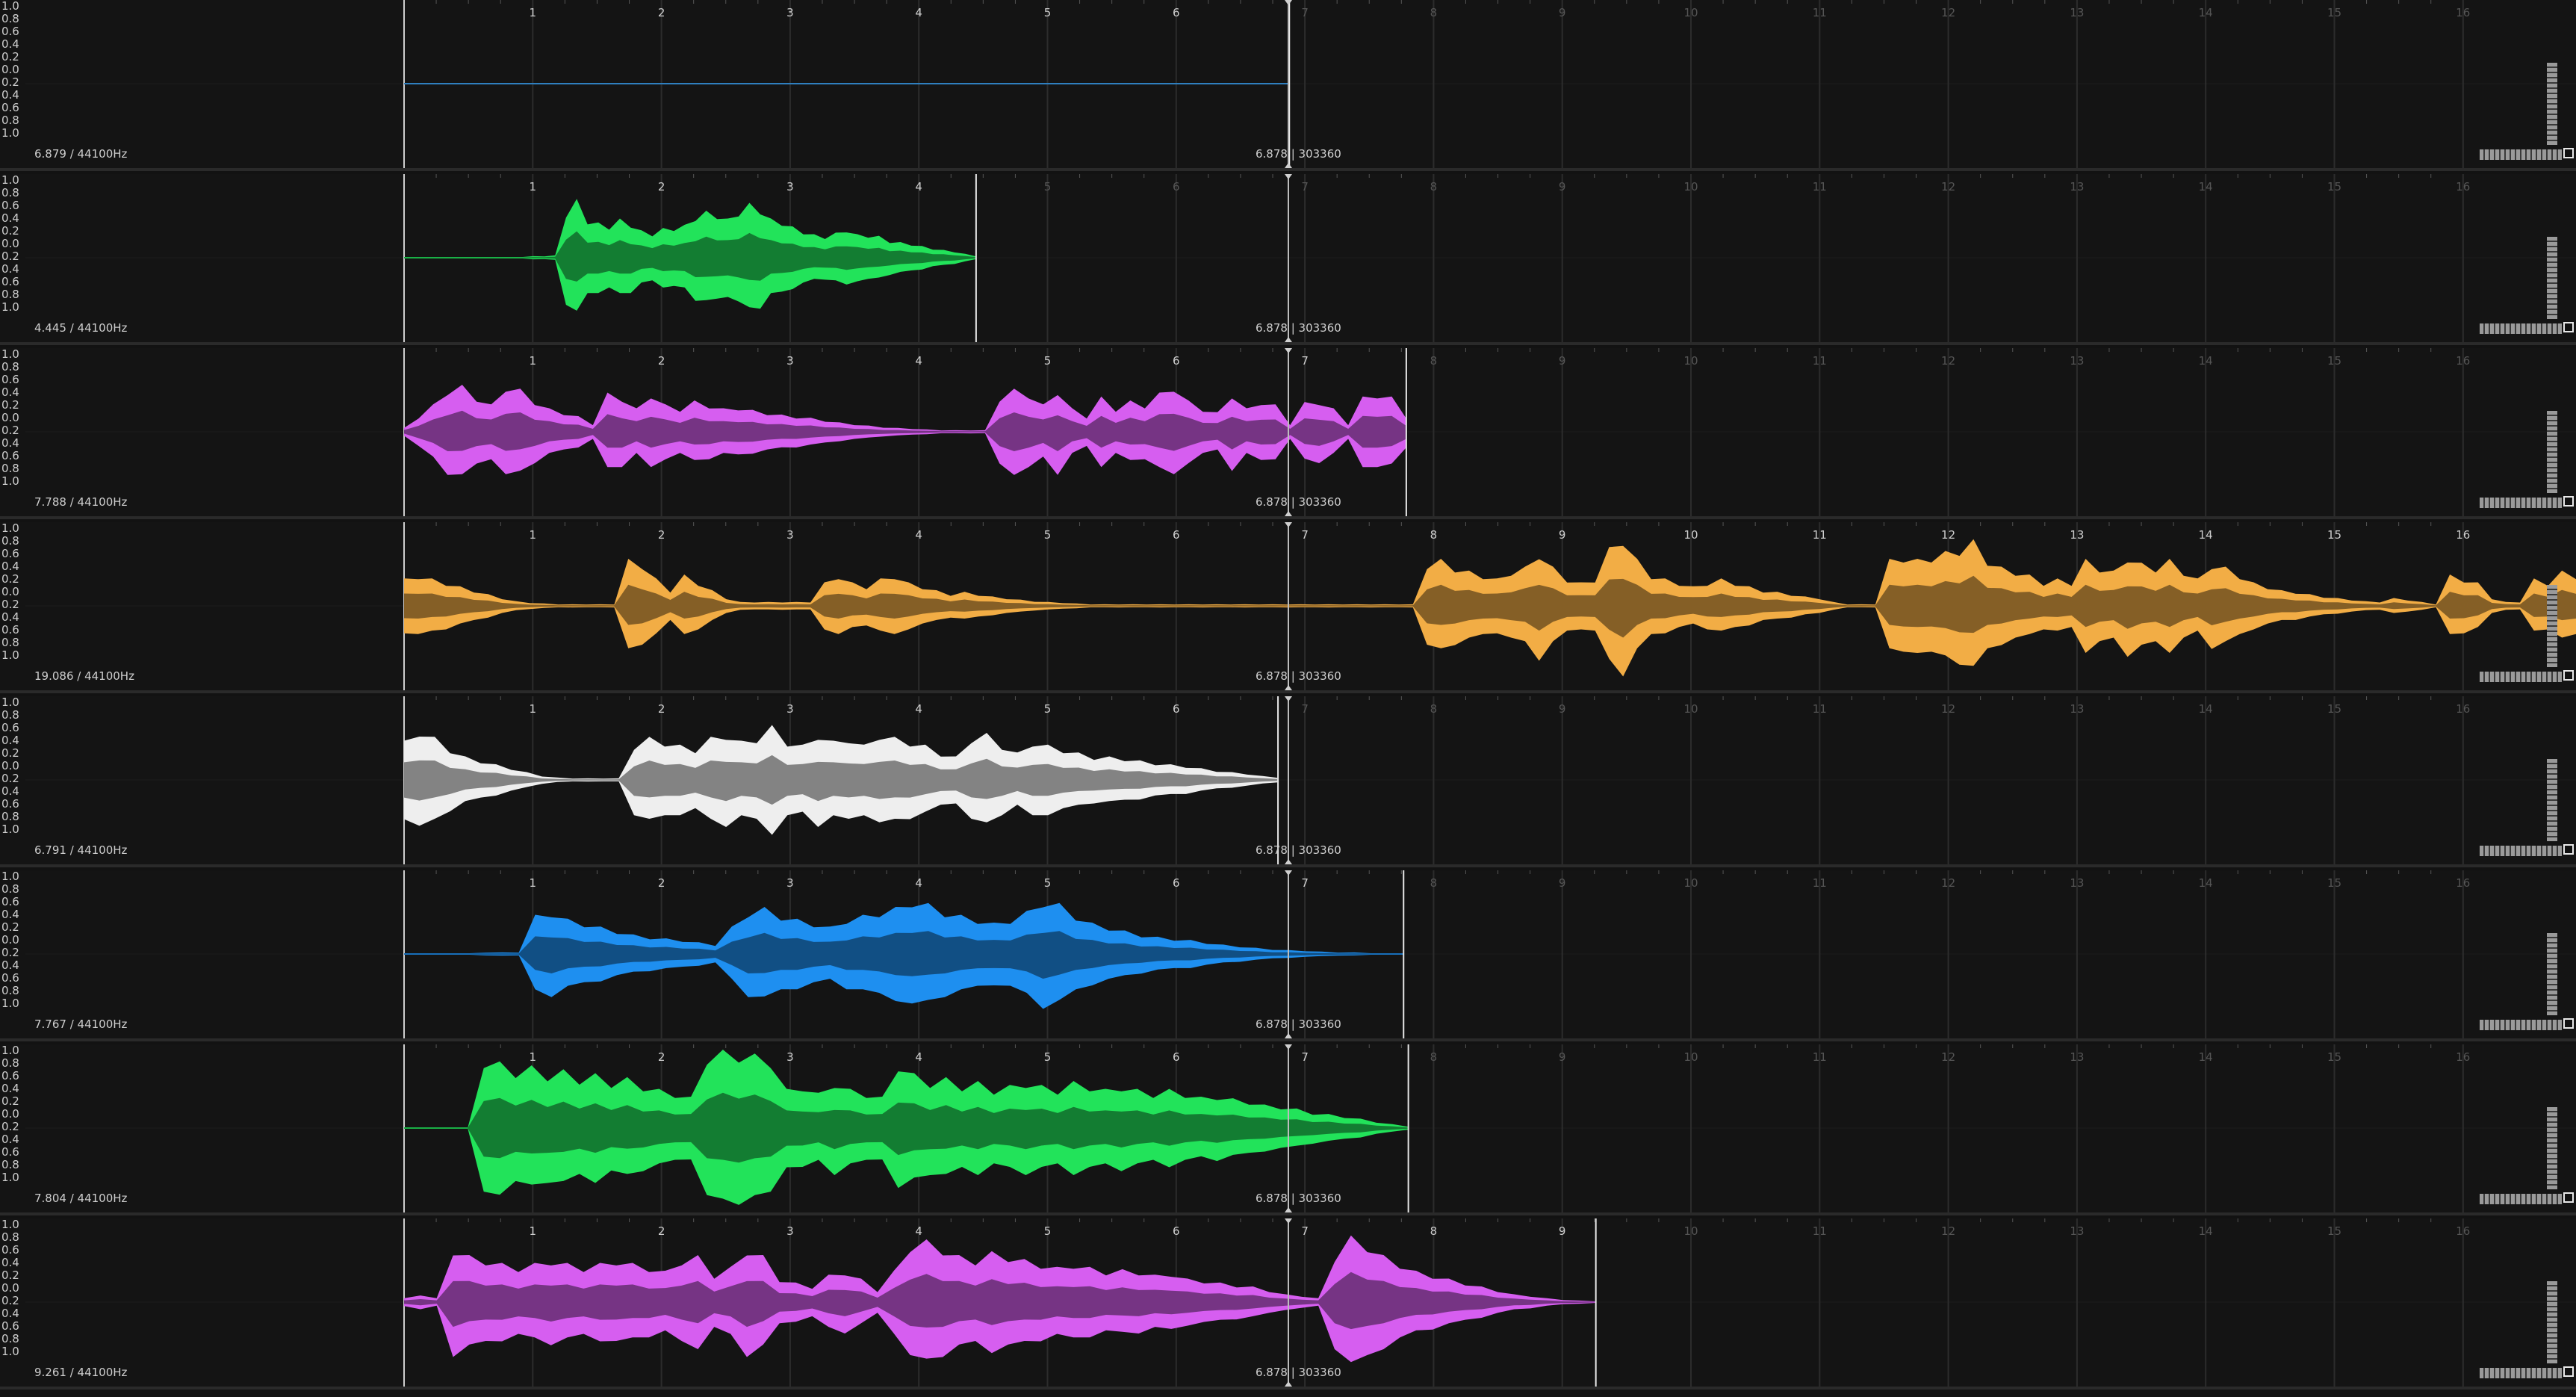  What do you see at coordinates (84, 676) in the screenshot?
I see `track-info: 19.086 / 44100Hz` at bounding box center [84, 676].